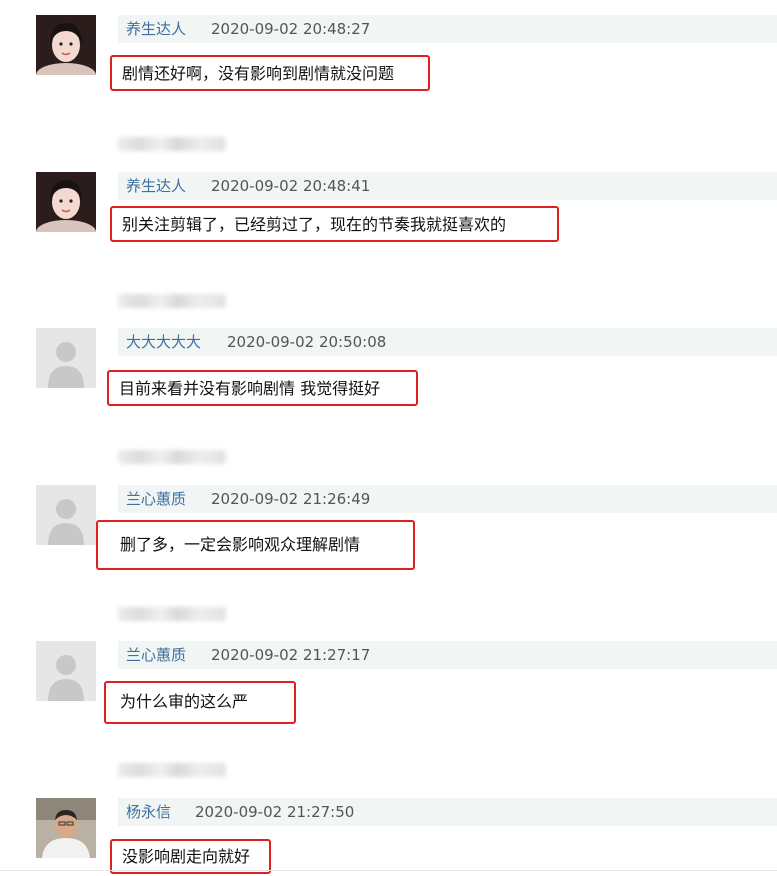 The height and width of the screenshot is (876, 777). What do you see at coordinates (307, 342) in the screenshot?
I see `timestamp: 2020-09-02 20:50:08` at bounding box center [307, 342].